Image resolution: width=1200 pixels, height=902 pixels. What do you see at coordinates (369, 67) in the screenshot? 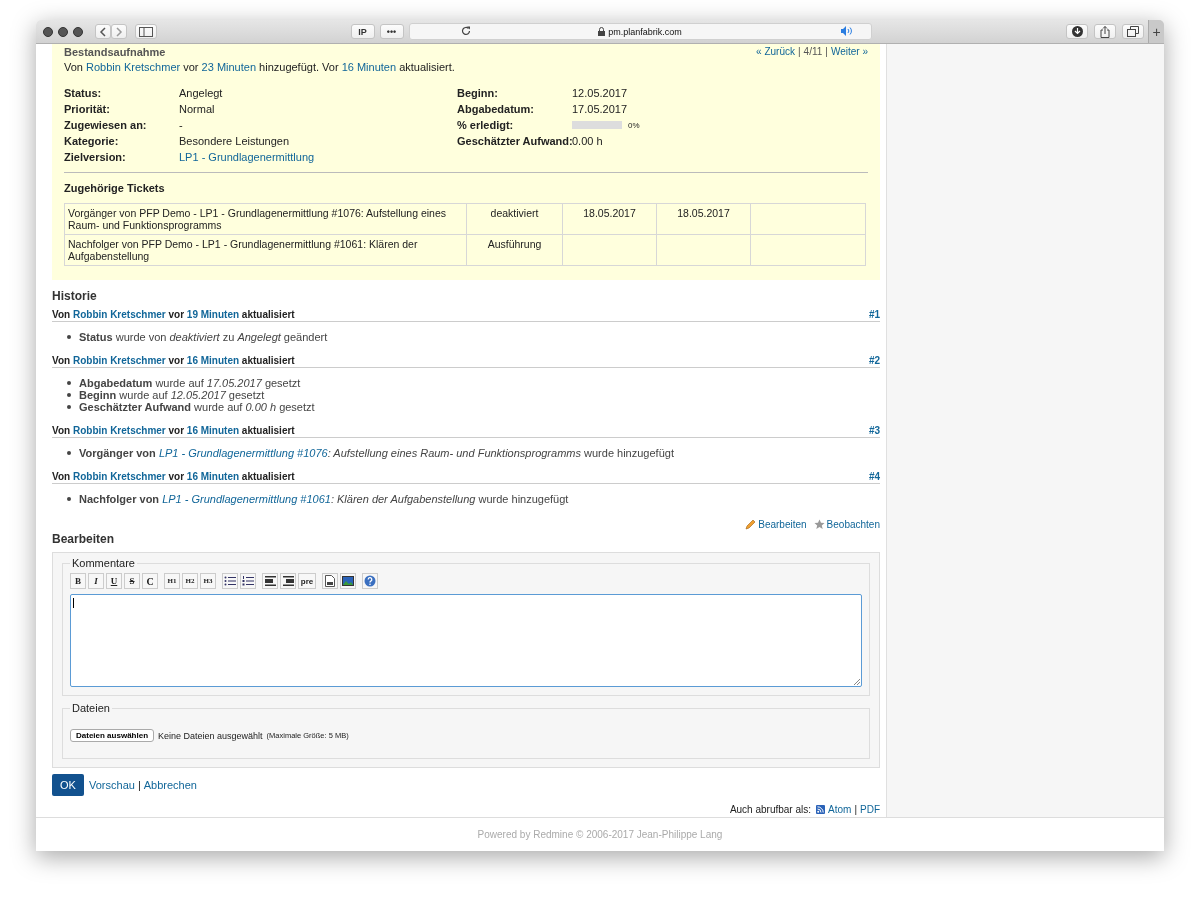
I see `meta-link: 16 Minuten` at bounding box center [369, 67].